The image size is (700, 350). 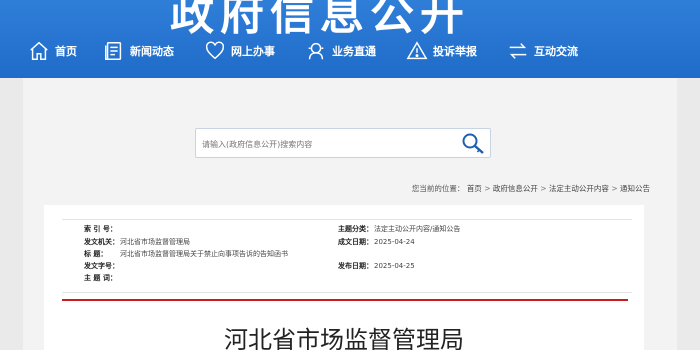 What do you see at coordinates (354, 51) in the screenshot?
I see `nav-business-label: 业务直通` at bounding box center [354, 51].